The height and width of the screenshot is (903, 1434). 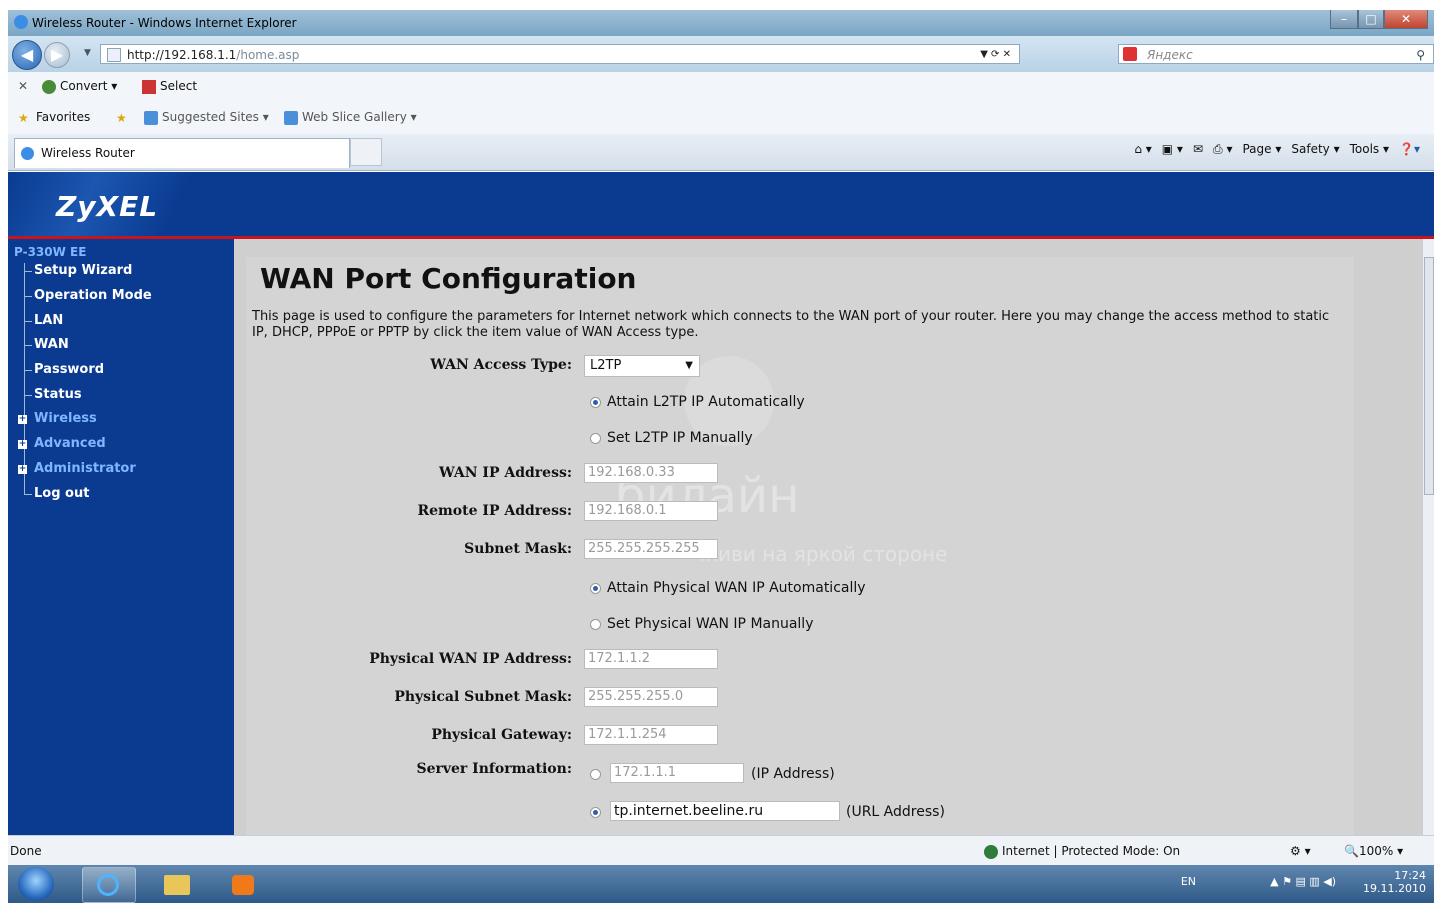 I want to click on forward-button: ▶, so click(x=57, y=55).